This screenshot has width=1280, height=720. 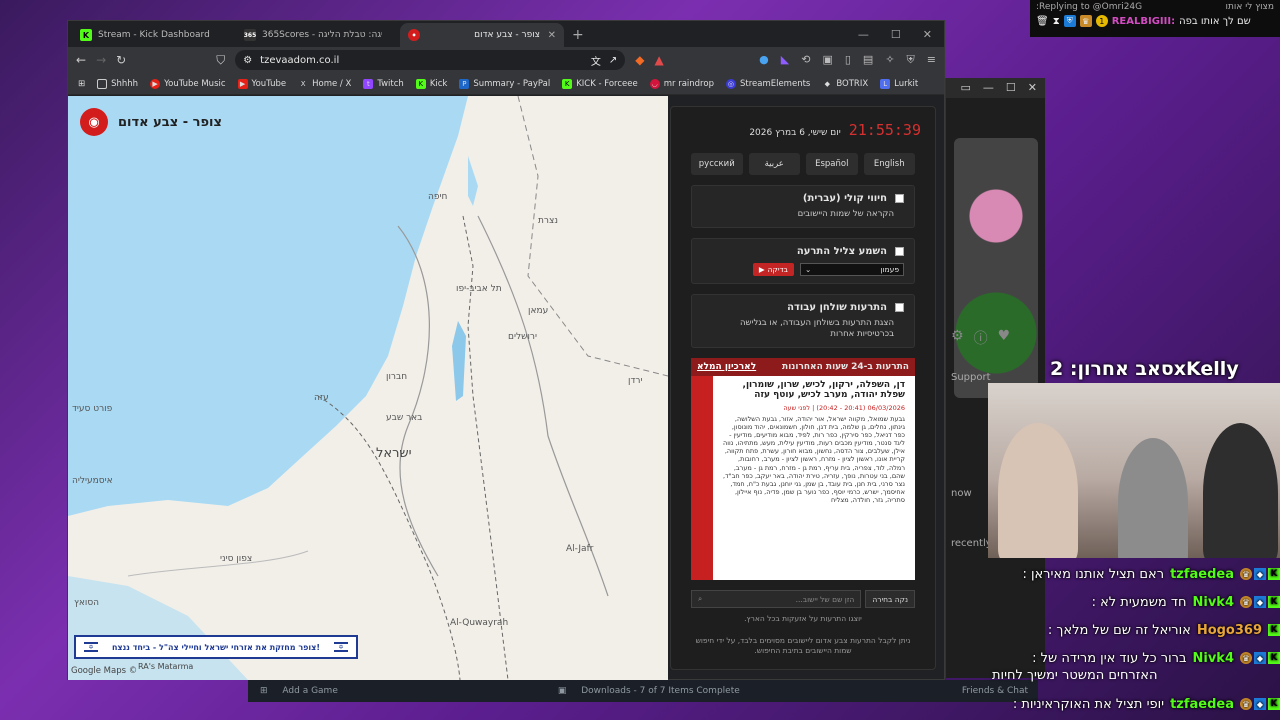 What do you see at coordinates (1042, 21) in the screenshot?
I see `delete-icon: 🗑` at bounding box center [1042, 21].